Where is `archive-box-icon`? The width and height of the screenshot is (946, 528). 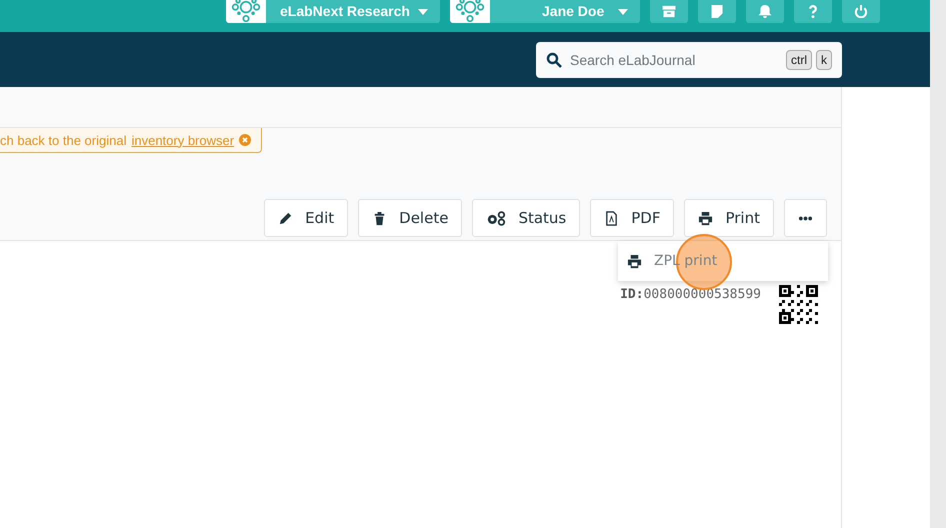
archive-box-icon is located at coordinates (669, 11).